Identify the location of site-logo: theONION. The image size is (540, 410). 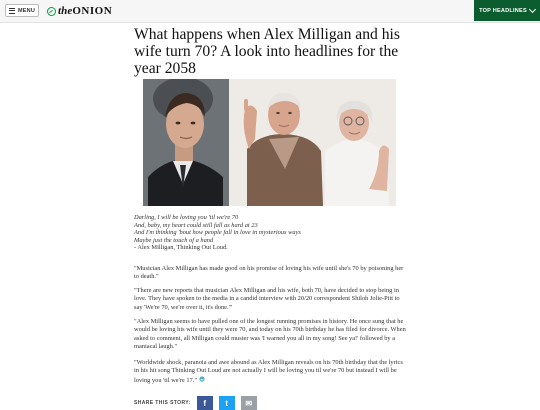
(79, 11).